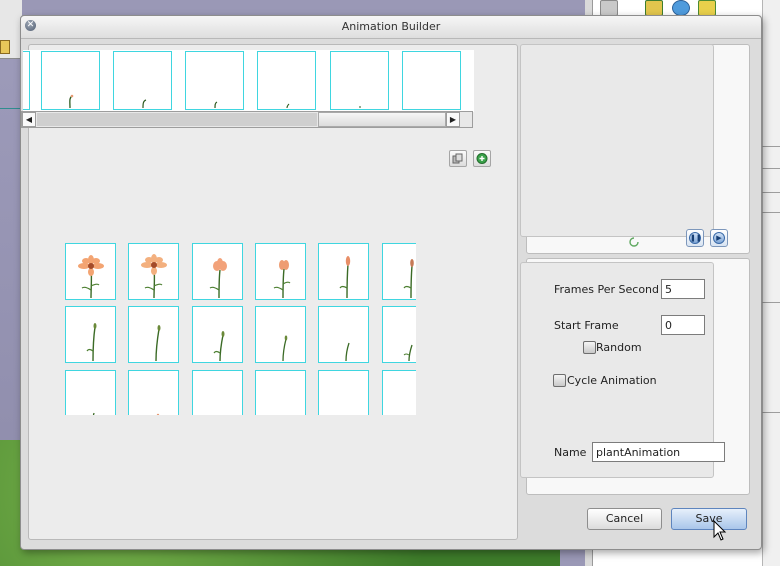 Image resolution: width=780 pixels, height=566 pixels. What do you see at coordinates (634, 242) in the screenshot?
I see `loading-spinner-icon` at bounding box center [634, 242].